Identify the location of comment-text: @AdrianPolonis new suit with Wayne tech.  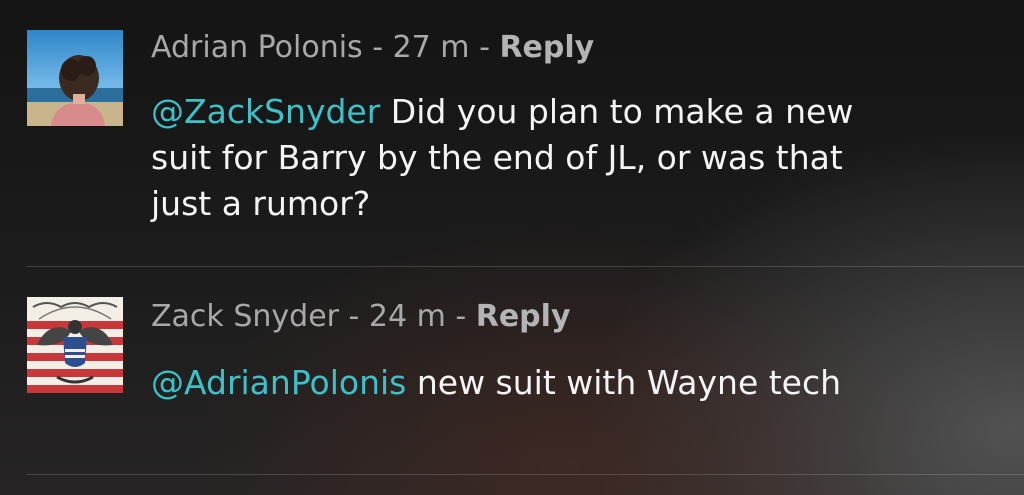
(521, 383).